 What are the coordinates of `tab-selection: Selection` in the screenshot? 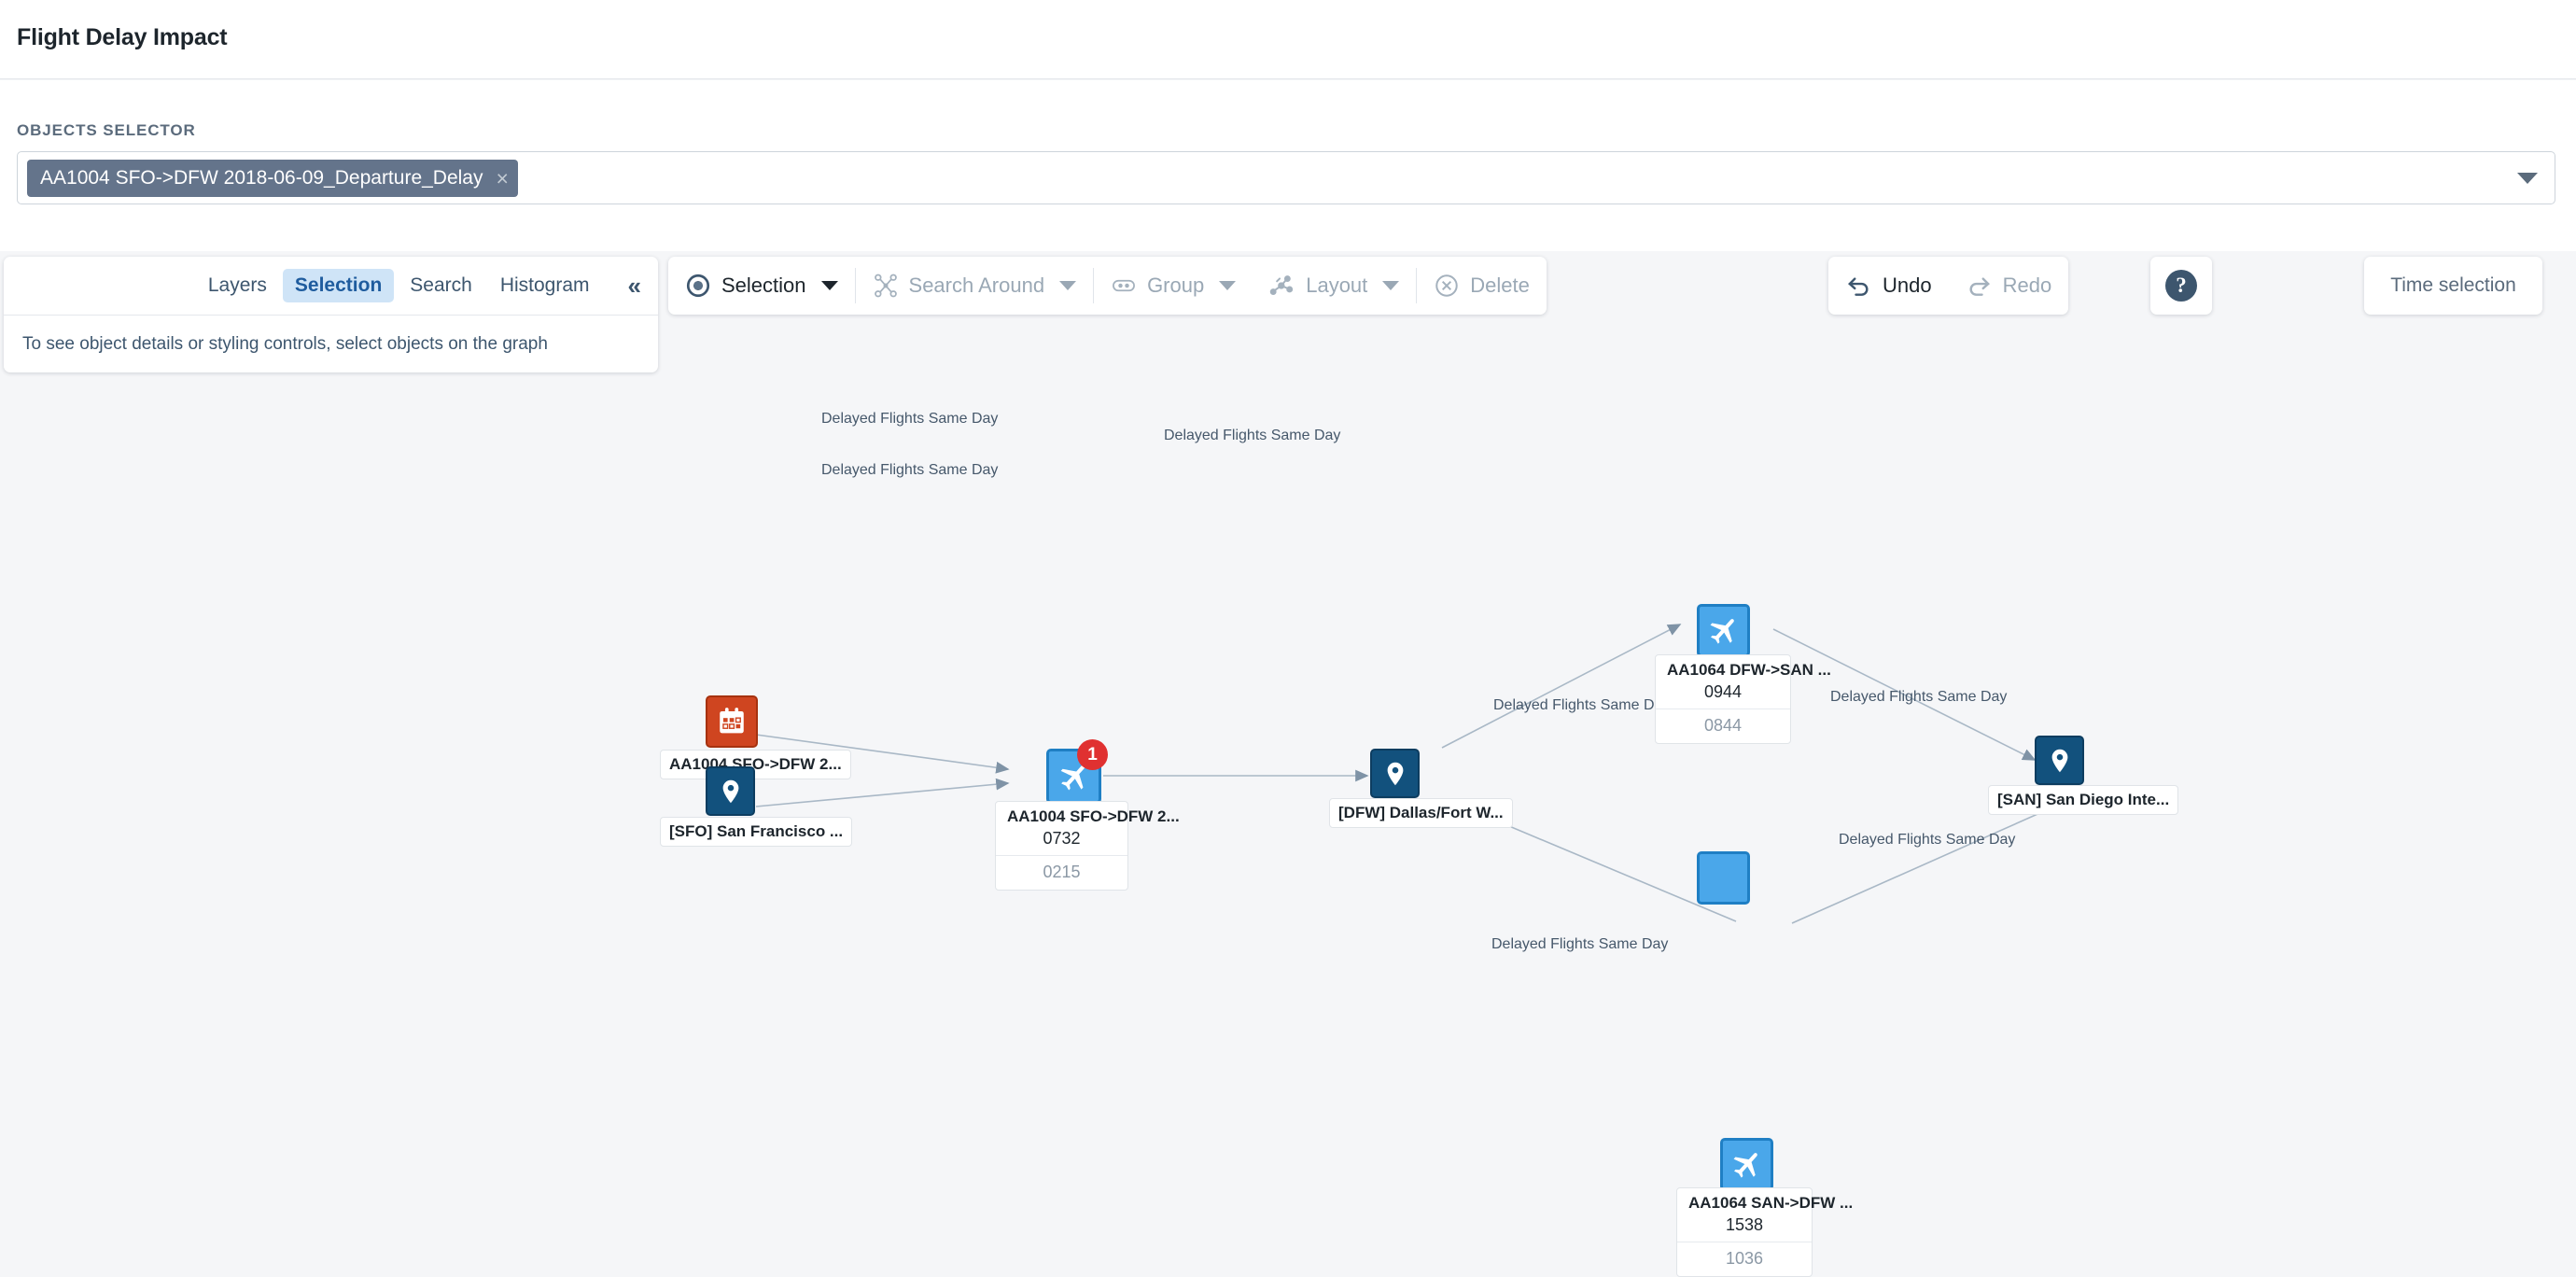 It's located at (338, 285).